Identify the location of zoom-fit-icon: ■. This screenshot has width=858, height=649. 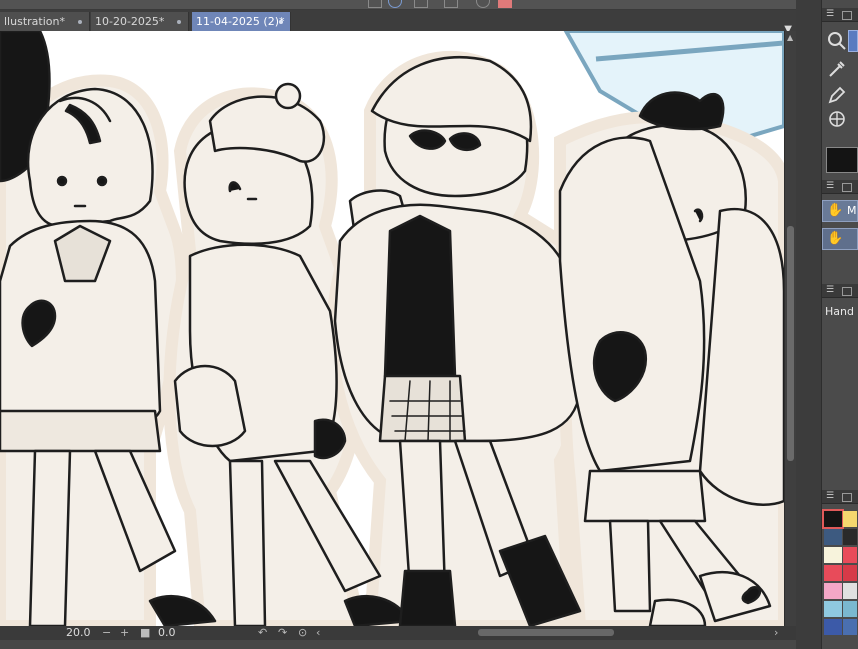
(145, 632).